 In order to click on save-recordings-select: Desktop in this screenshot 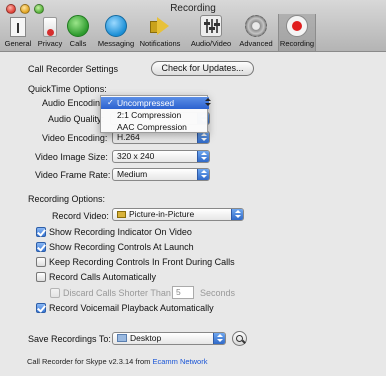, I will do `click(169, 338)`.